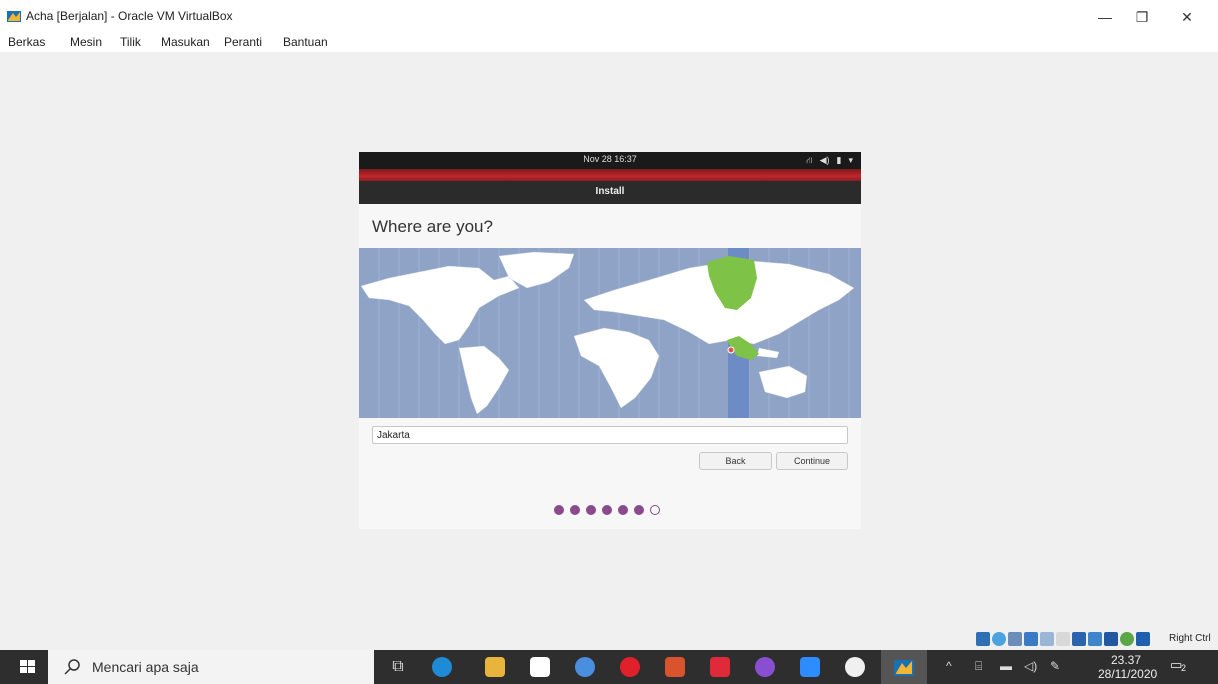 The image size is (1218, 684). What do you see at coordinates (765, 667) in the screenshot?
I see `picsart-icon` at bounding box center [765, 667].